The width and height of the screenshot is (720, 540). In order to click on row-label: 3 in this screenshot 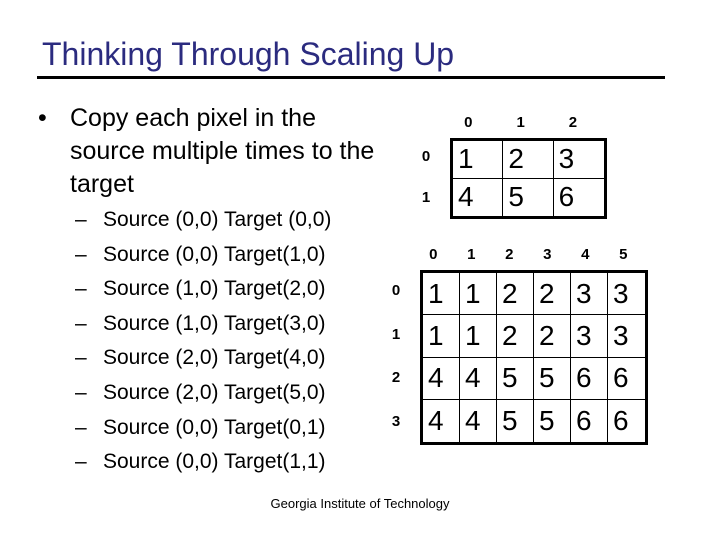, I will do `click(396, 422)`.